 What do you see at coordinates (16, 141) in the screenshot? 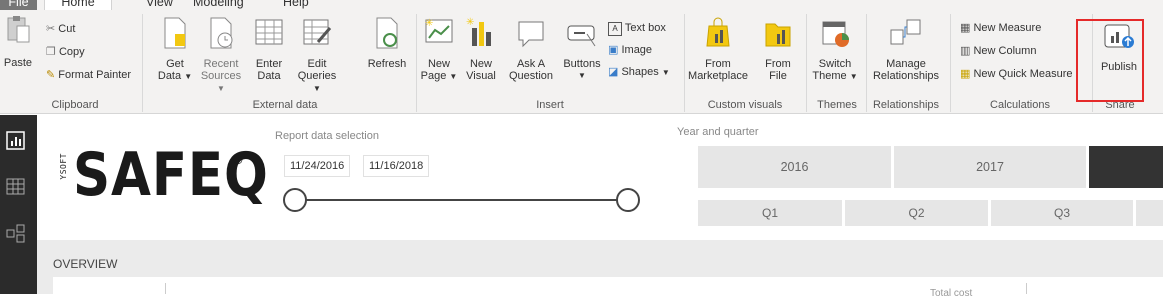
I see `report-view-icon` at bounding box center [16, 141].